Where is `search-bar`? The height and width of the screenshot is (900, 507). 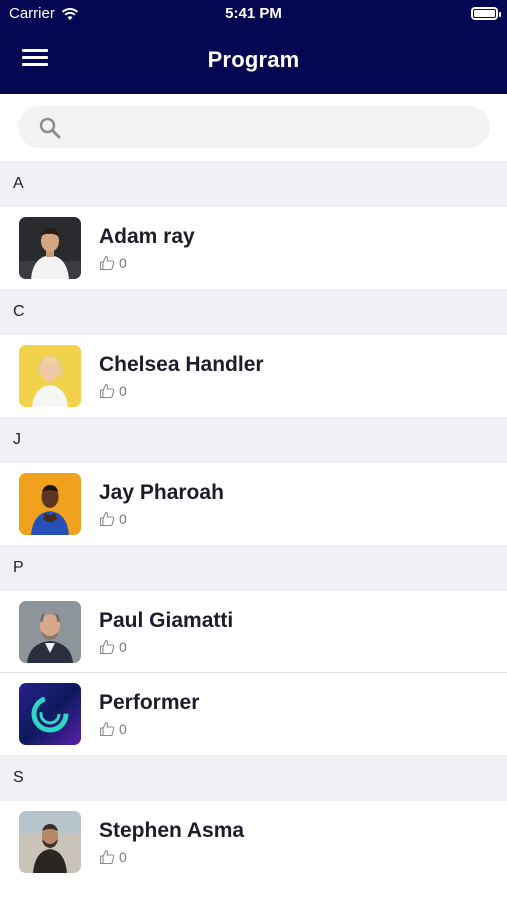
search-bar is located at coordinates (254, 127).